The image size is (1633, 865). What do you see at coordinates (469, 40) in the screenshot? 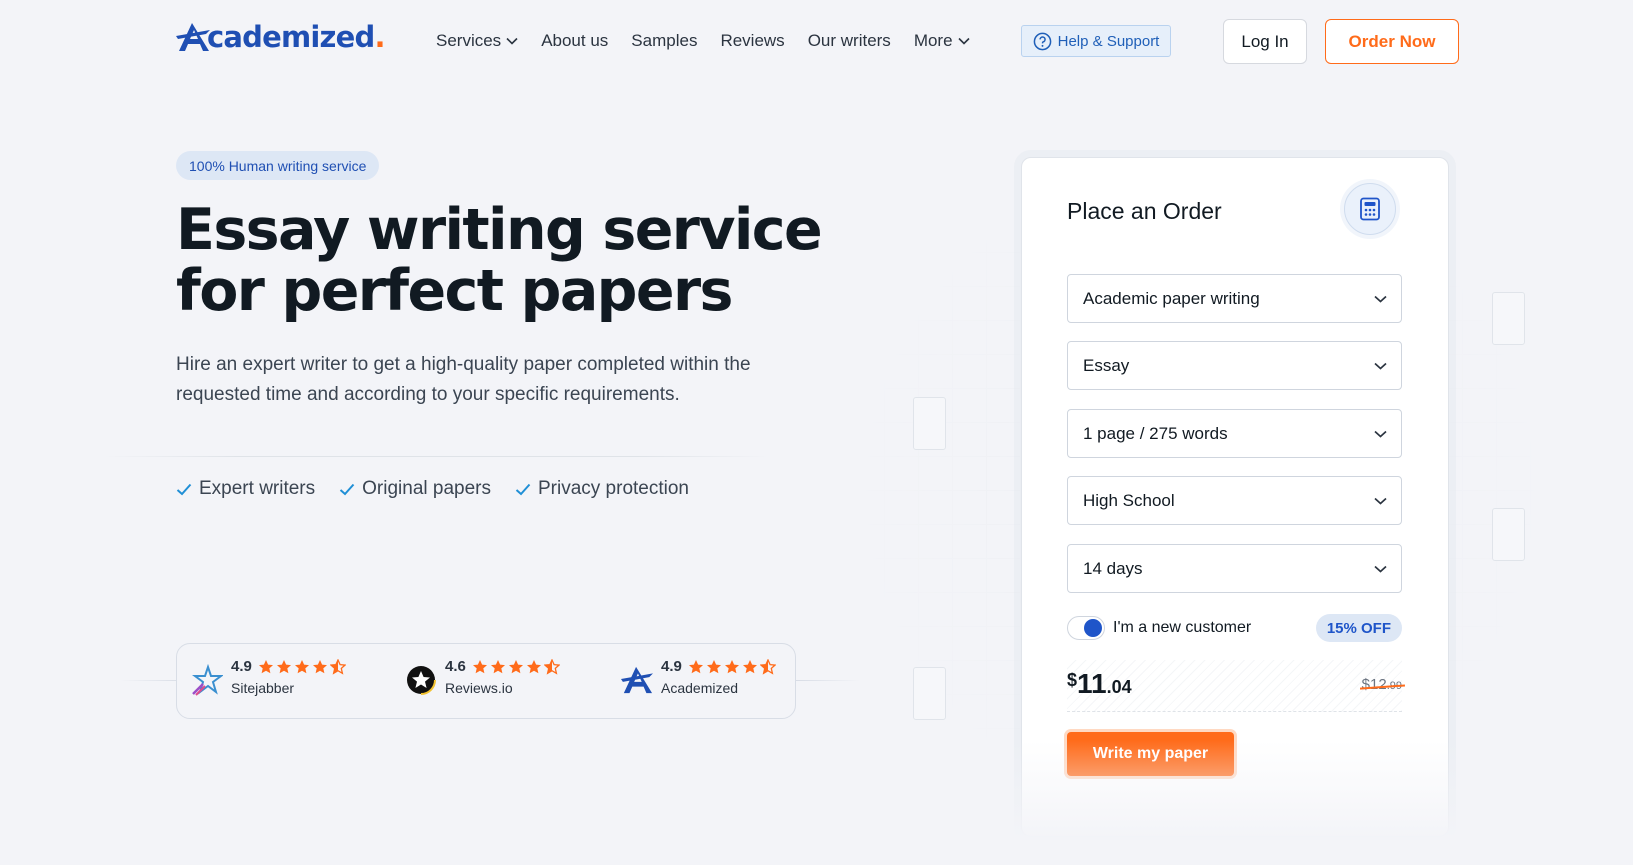
I see `nav-item-label: Services` at bounding box center [469, 40].